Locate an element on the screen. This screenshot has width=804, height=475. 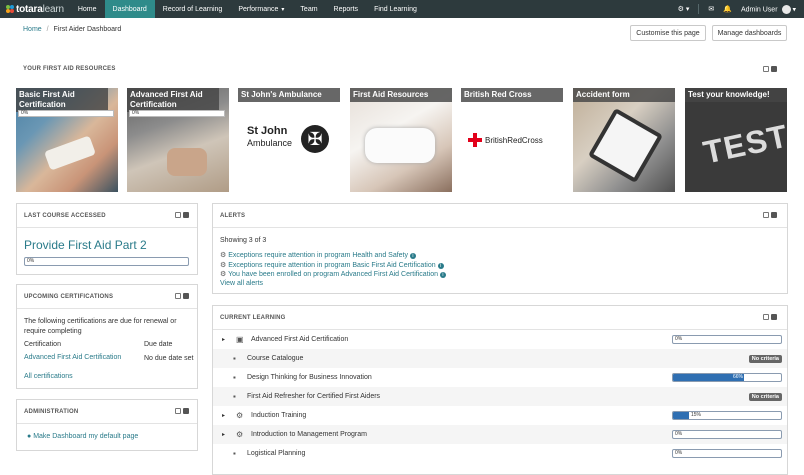
manage-dashboards-button: Manage dashboards is located at coordinates (749, 33).